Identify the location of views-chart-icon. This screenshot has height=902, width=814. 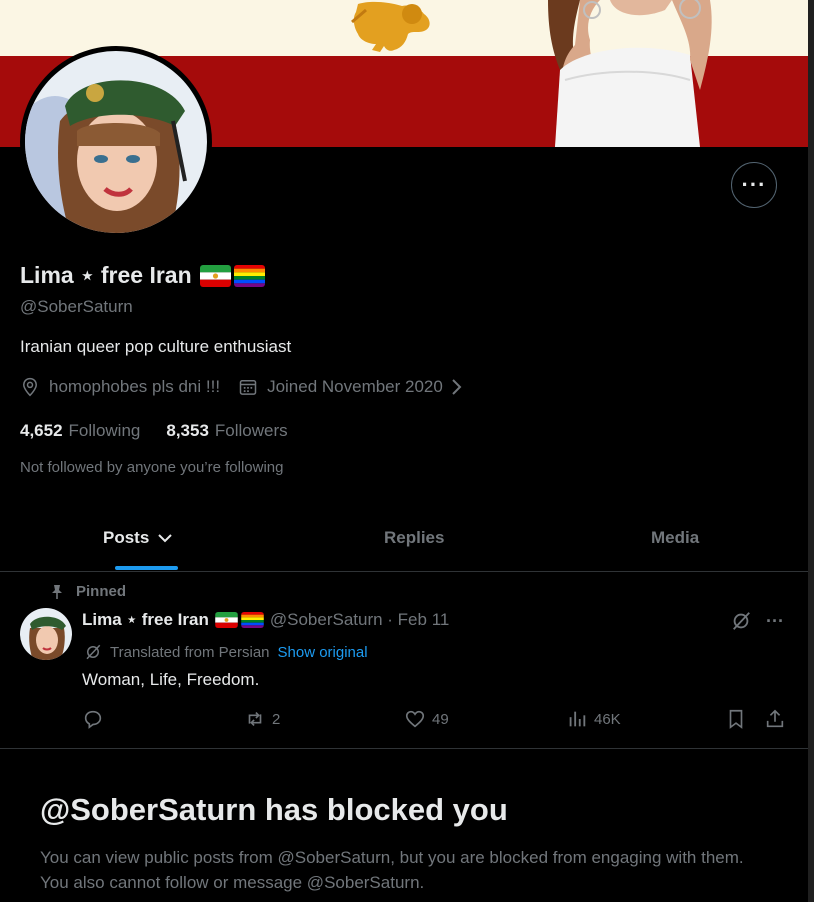
(577, 719).